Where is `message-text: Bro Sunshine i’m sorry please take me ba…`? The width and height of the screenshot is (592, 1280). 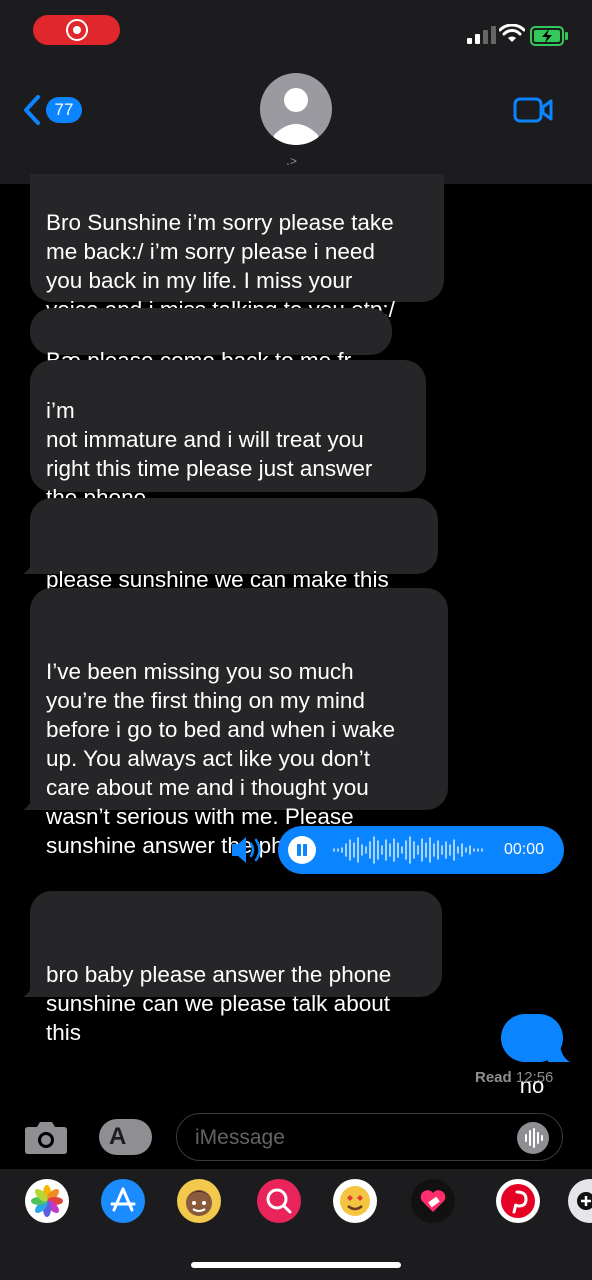
message-text: Bro Sunshine i’m sorry please take me ba… is located at coordinates (220, 266).